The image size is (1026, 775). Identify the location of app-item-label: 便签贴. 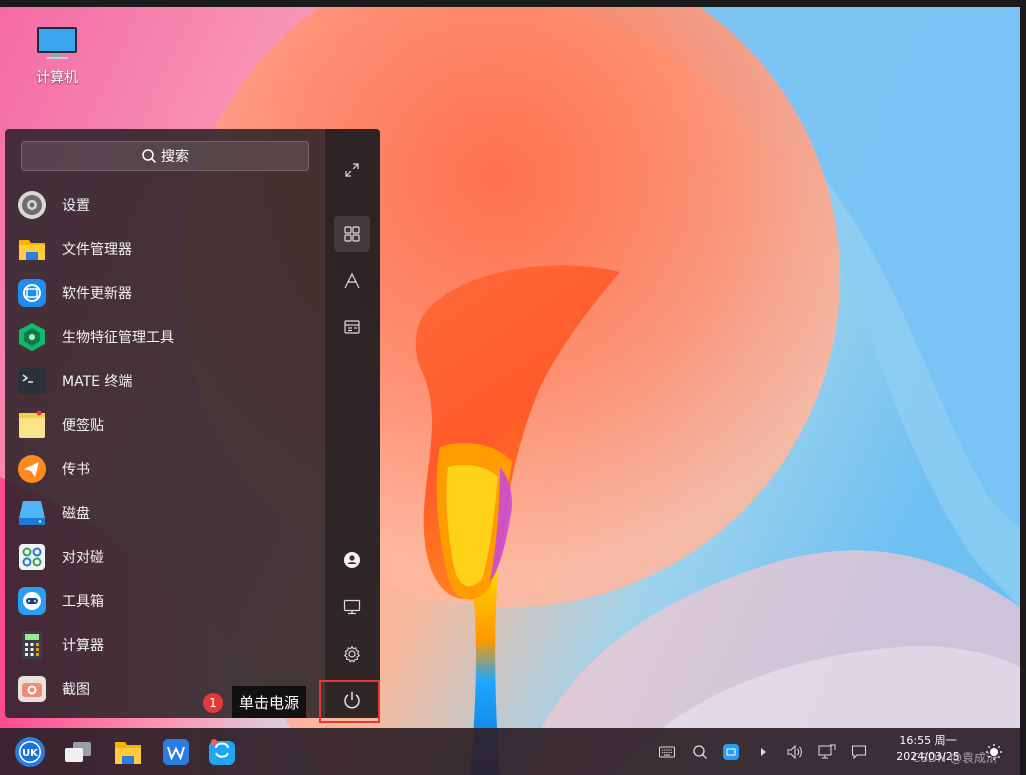
(83, 426).